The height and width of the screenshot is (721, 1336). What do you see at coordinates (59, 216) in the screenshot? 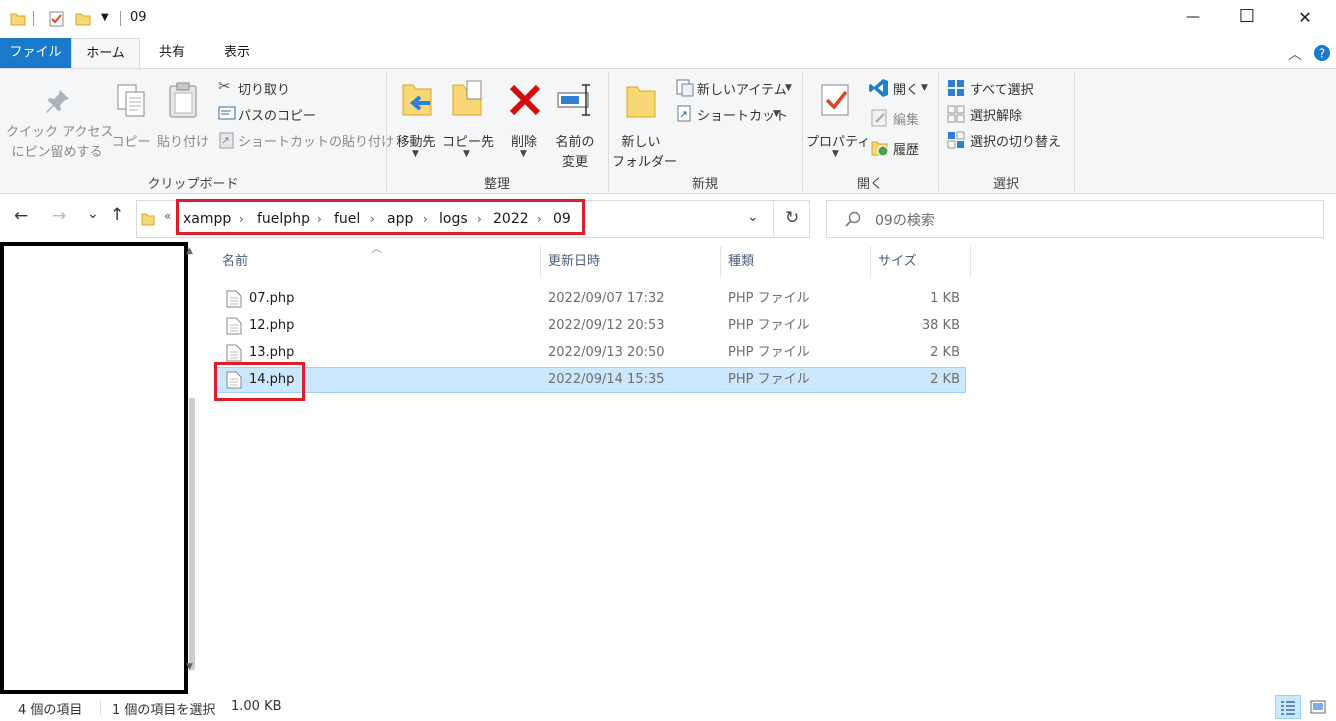
I see `forward-arrow-icon: →` at bounding box center [59, 216].